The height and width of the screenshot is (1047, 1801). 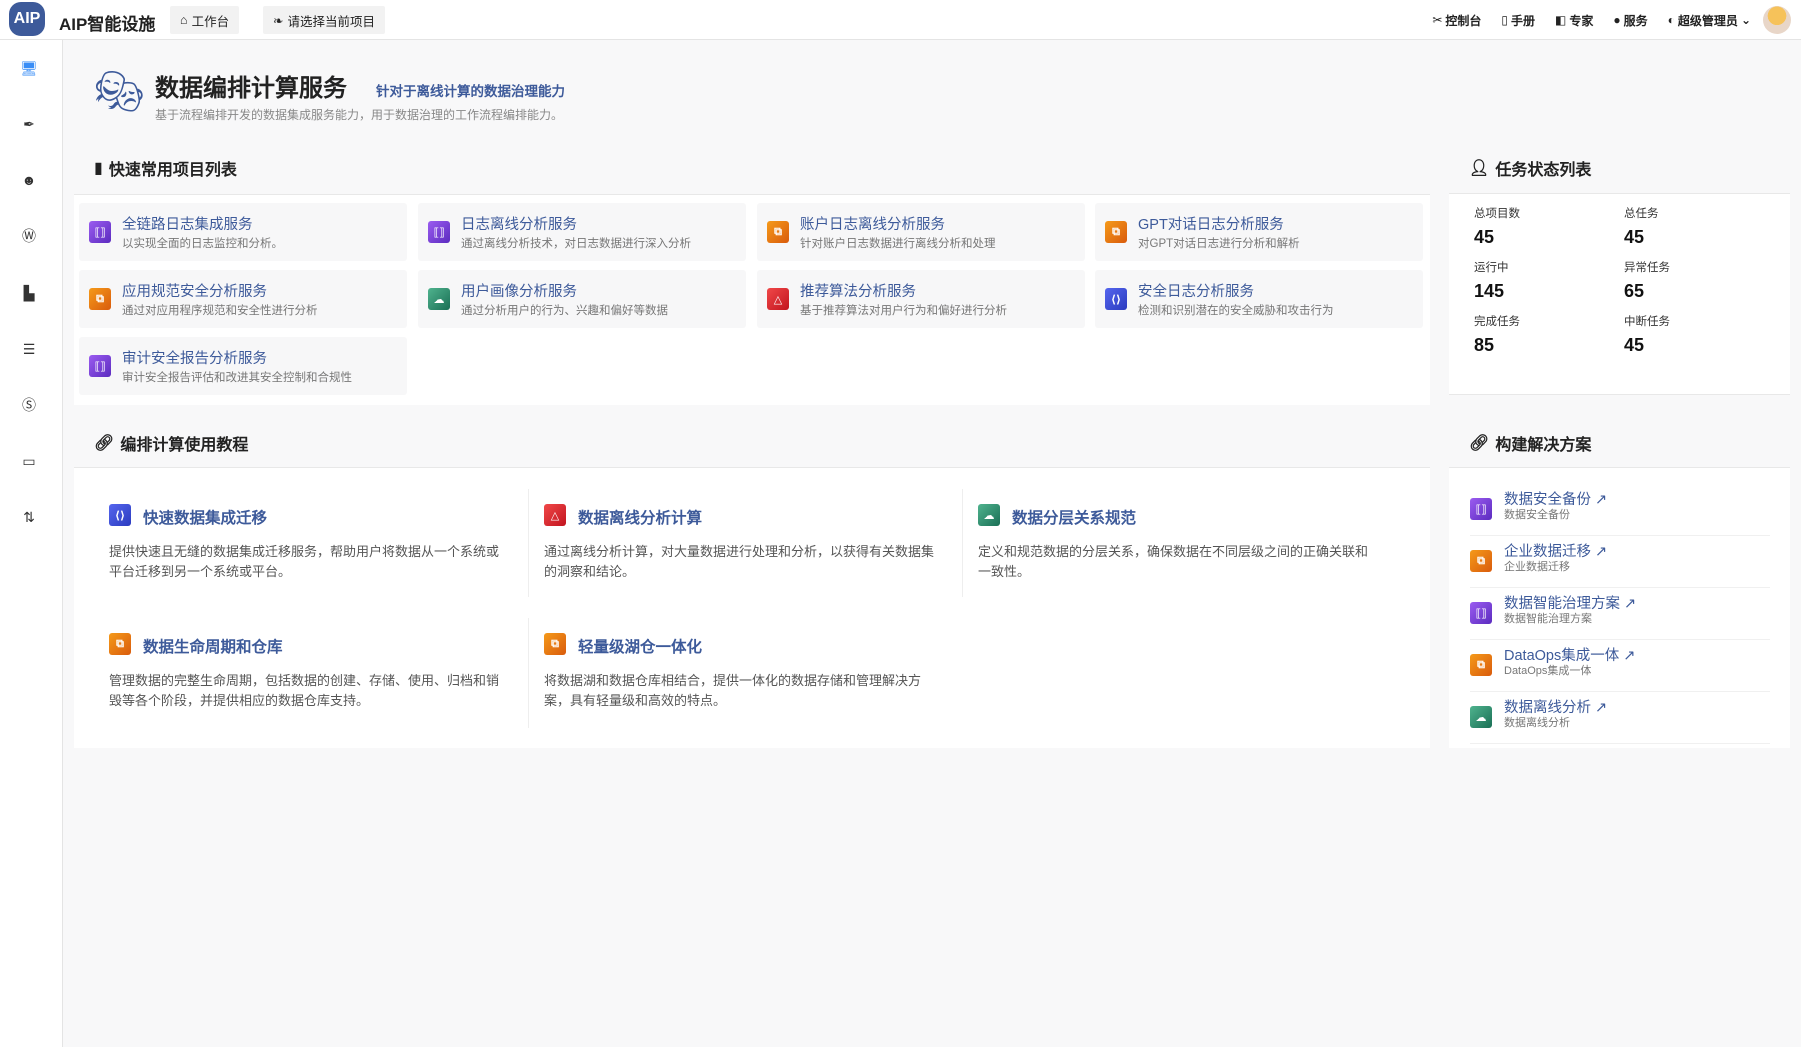 I want to click on solutions-header: 🔗︎ 构建解决方案, so click(x=1530, y=444).